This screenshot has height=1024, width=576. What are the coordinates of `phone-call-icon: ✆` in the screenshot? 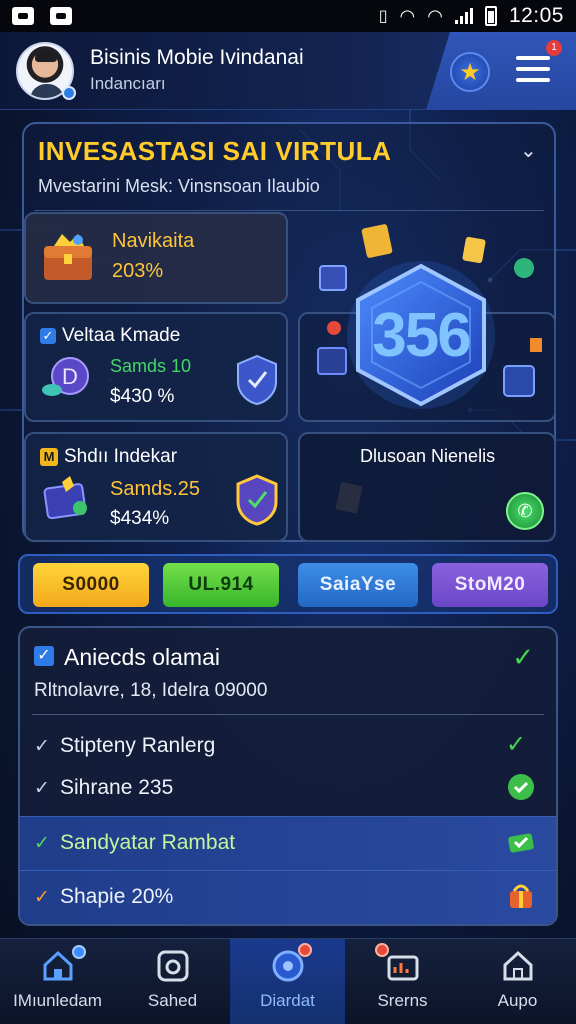 It's located at (525, 511).